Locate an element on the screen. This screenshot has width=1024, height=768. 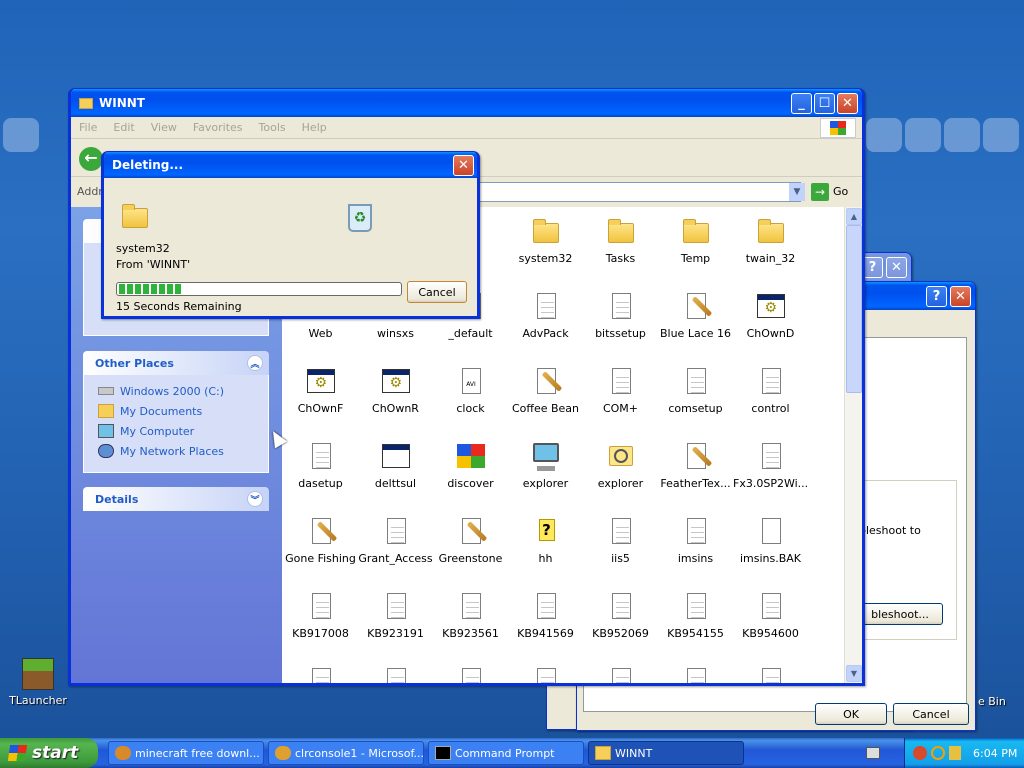
scroll-thumb is located at coordinates (854, 309).